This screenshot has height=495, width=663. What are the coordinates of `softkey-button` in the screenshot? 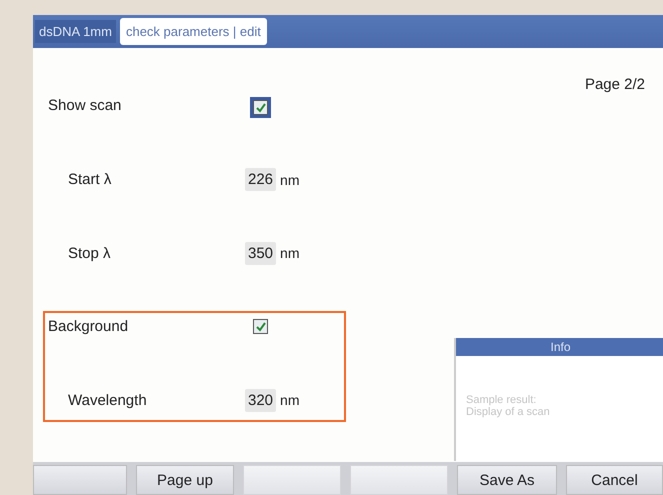 It's located at (80, 480).